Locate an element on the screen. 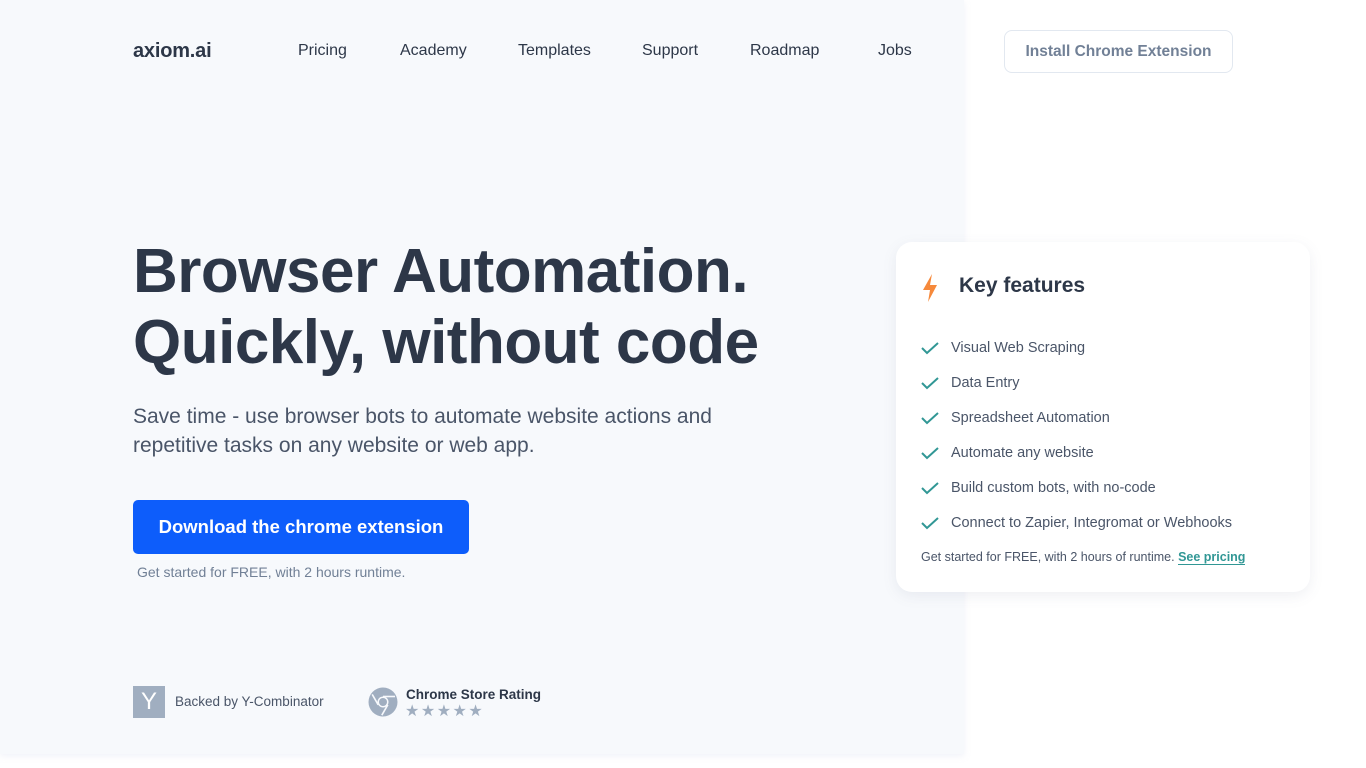  yc-text: Backed by Y-Combinator is located at coordinates (249, 701).